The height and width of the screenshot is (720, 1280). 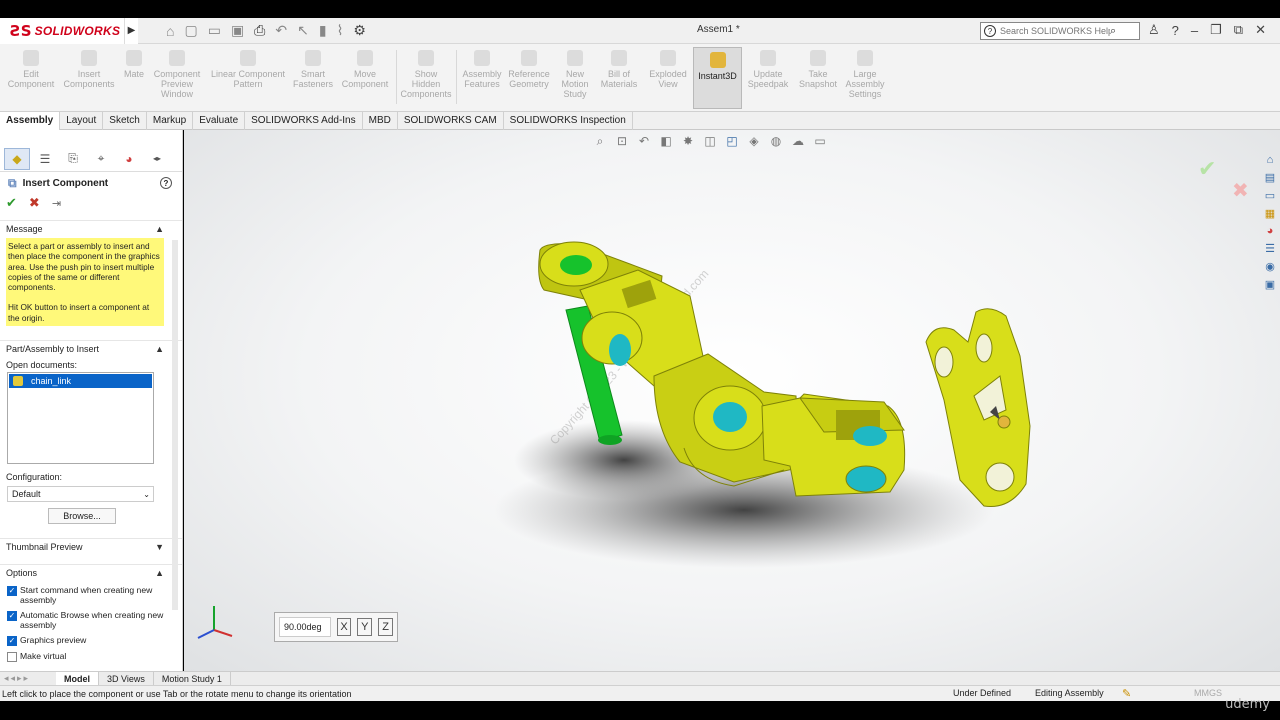 What do you see at coordinates (219, 121) in the screenshot?
I see `tab-evaluate: Evaluate` at bounding box center [219, 121].